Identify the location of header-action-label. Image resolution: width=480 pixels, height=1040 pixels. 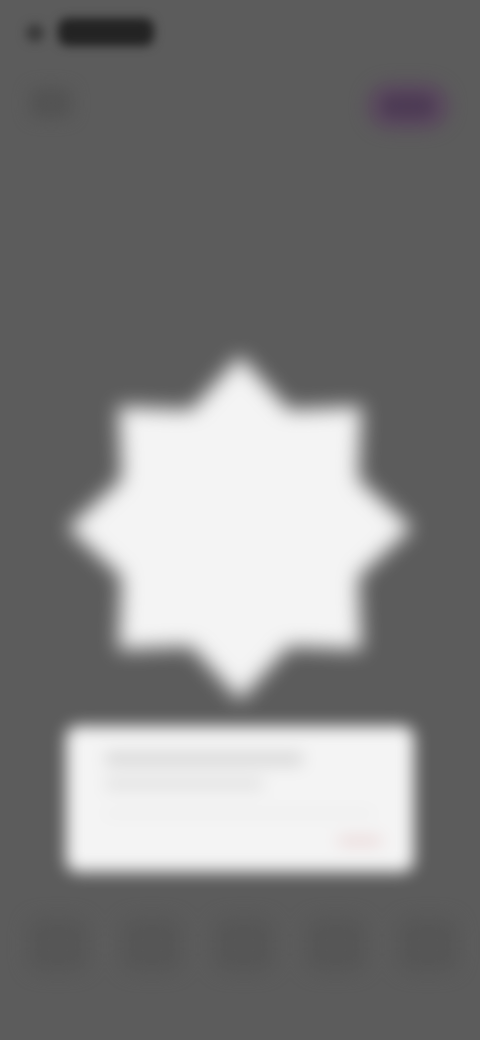
(408, 106).